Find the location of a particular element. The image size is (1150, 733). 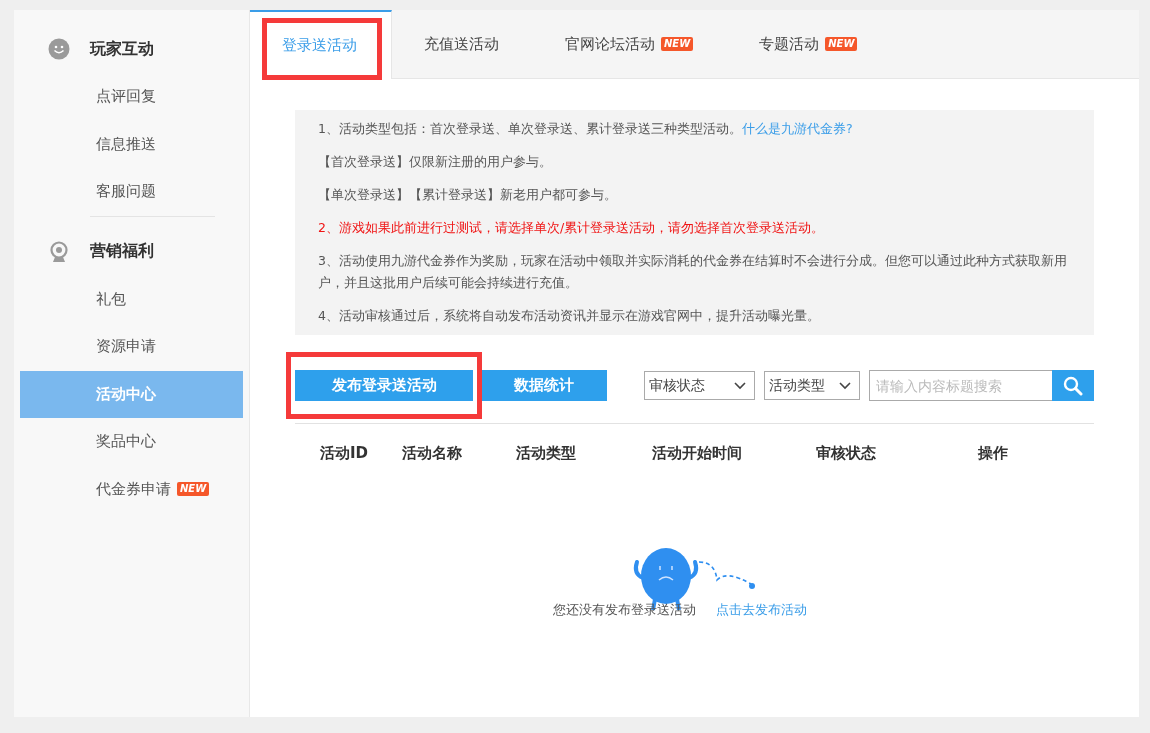

tab: 官网论坛活动 NEW is located at coordinates (630, 44).